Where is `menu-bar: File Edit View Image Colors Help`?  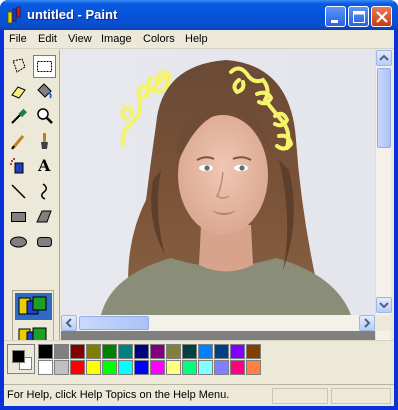 menu-bar: File Edit View Image Colors Help is located at coordinates (199, 39).